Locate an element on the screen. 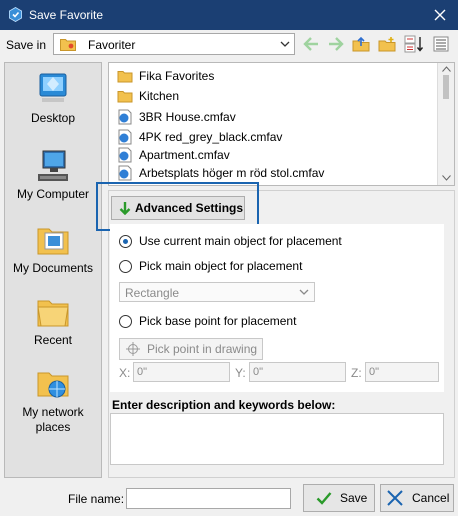  placement-option: Pick base point for placement is located at coordinates (207, 321).